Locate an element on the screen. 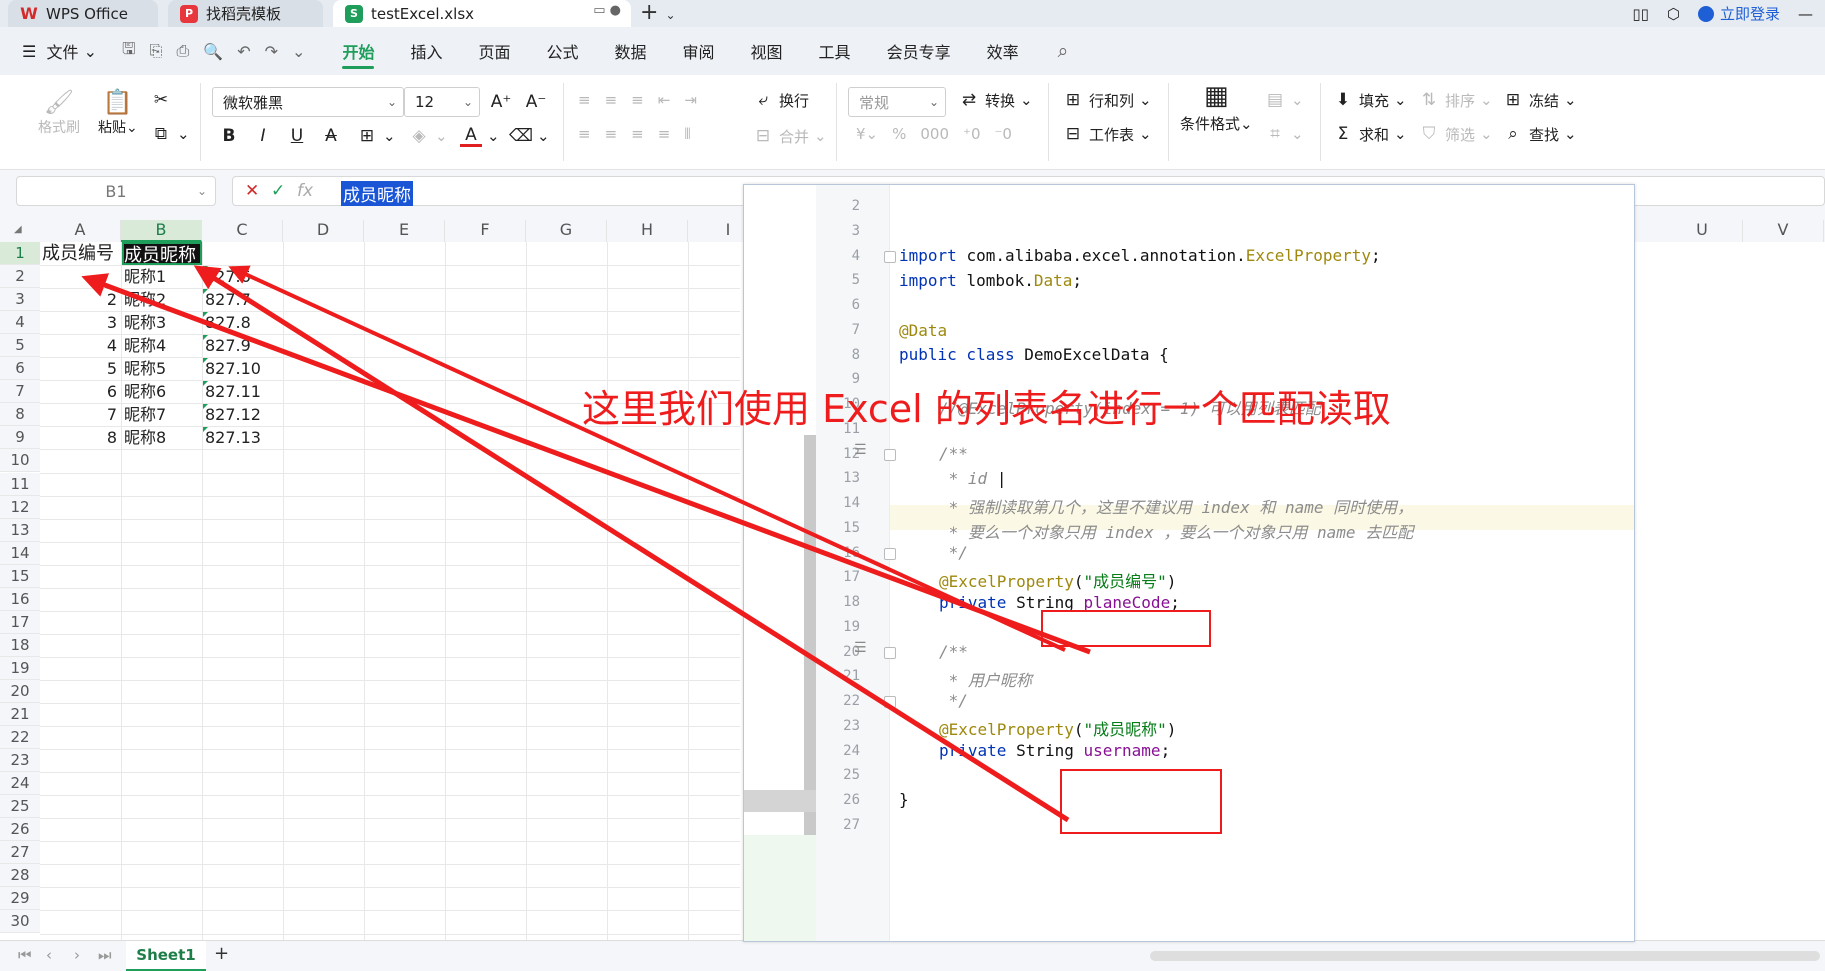 Image resolution: width=1825 pixels, height=971 pixels. row-header: 2 is located at coordinates (20, 277).